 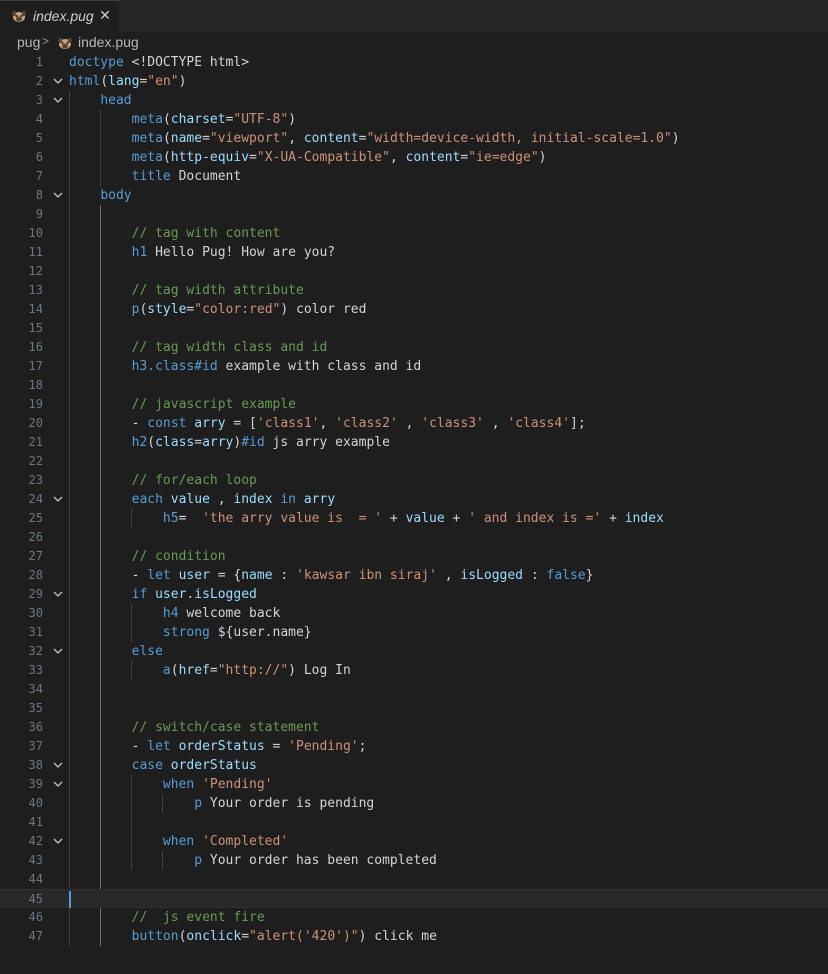 I want to click on code-text: strong ${user.name}, so click(x=190, y=632).